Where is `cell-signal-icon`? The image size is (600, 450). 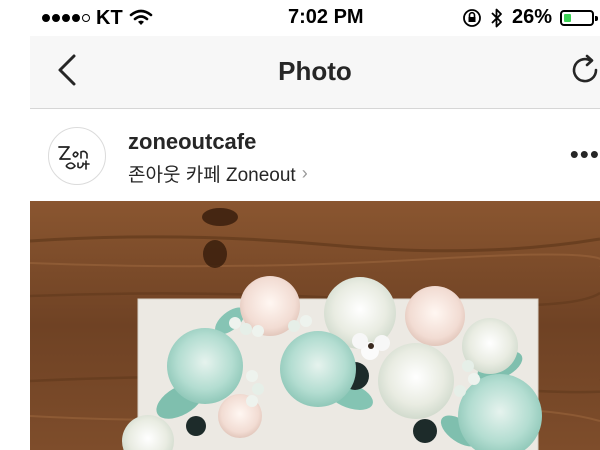
cell-signal-icon is located at coordinates (66, 18).